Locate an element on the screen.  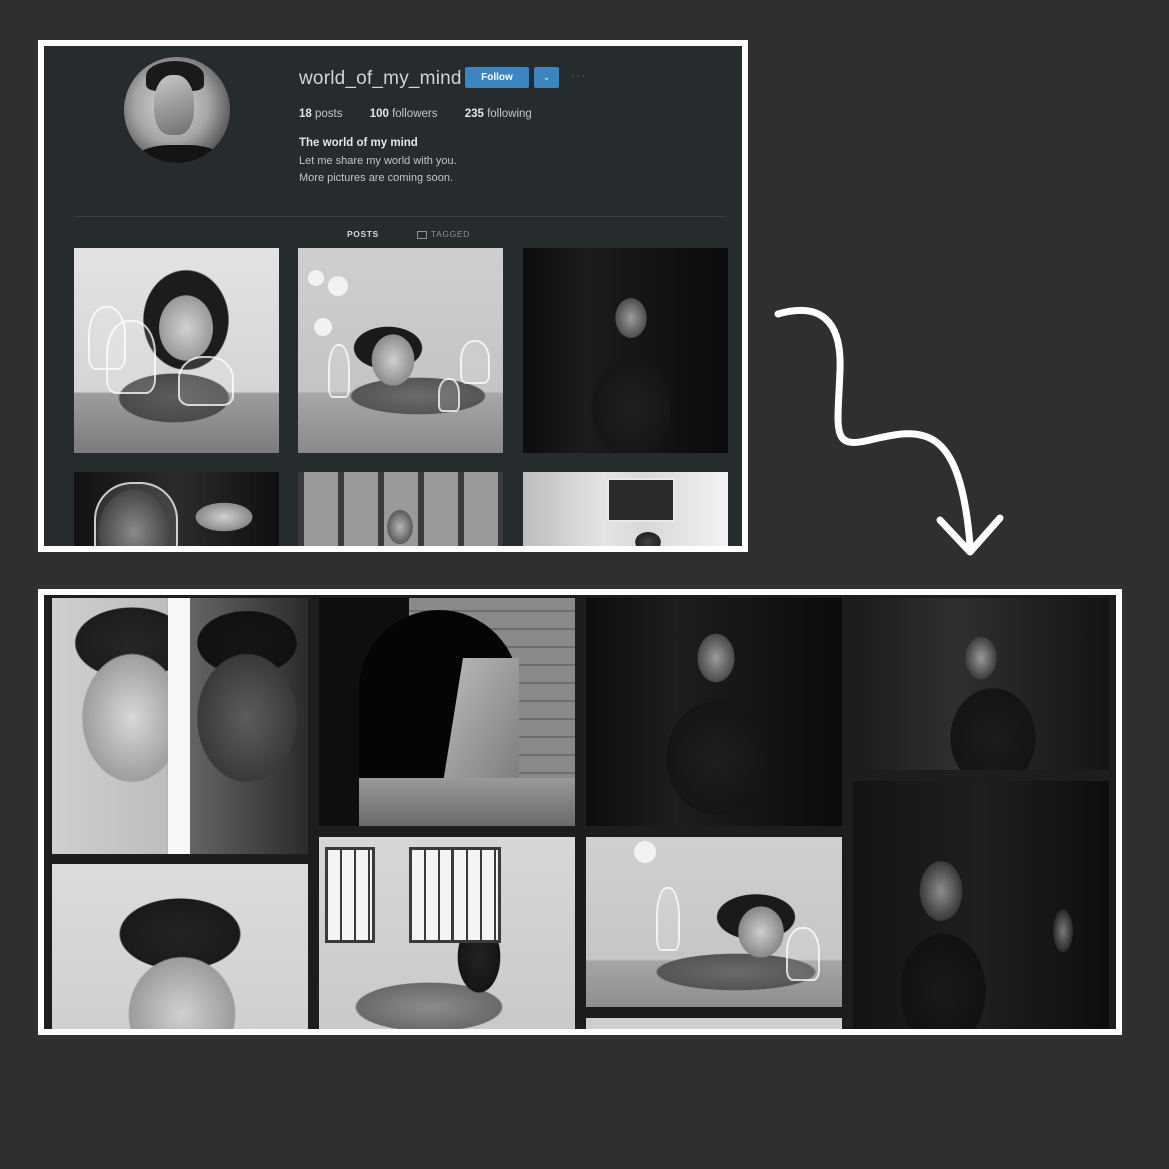
stat-followers: 100 followers is located at coordinates (404, 114).